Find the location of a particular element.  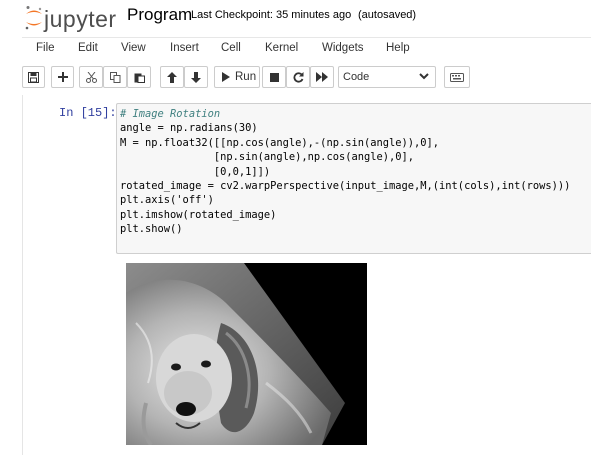

run-icon is located at coordinates (226, 77).